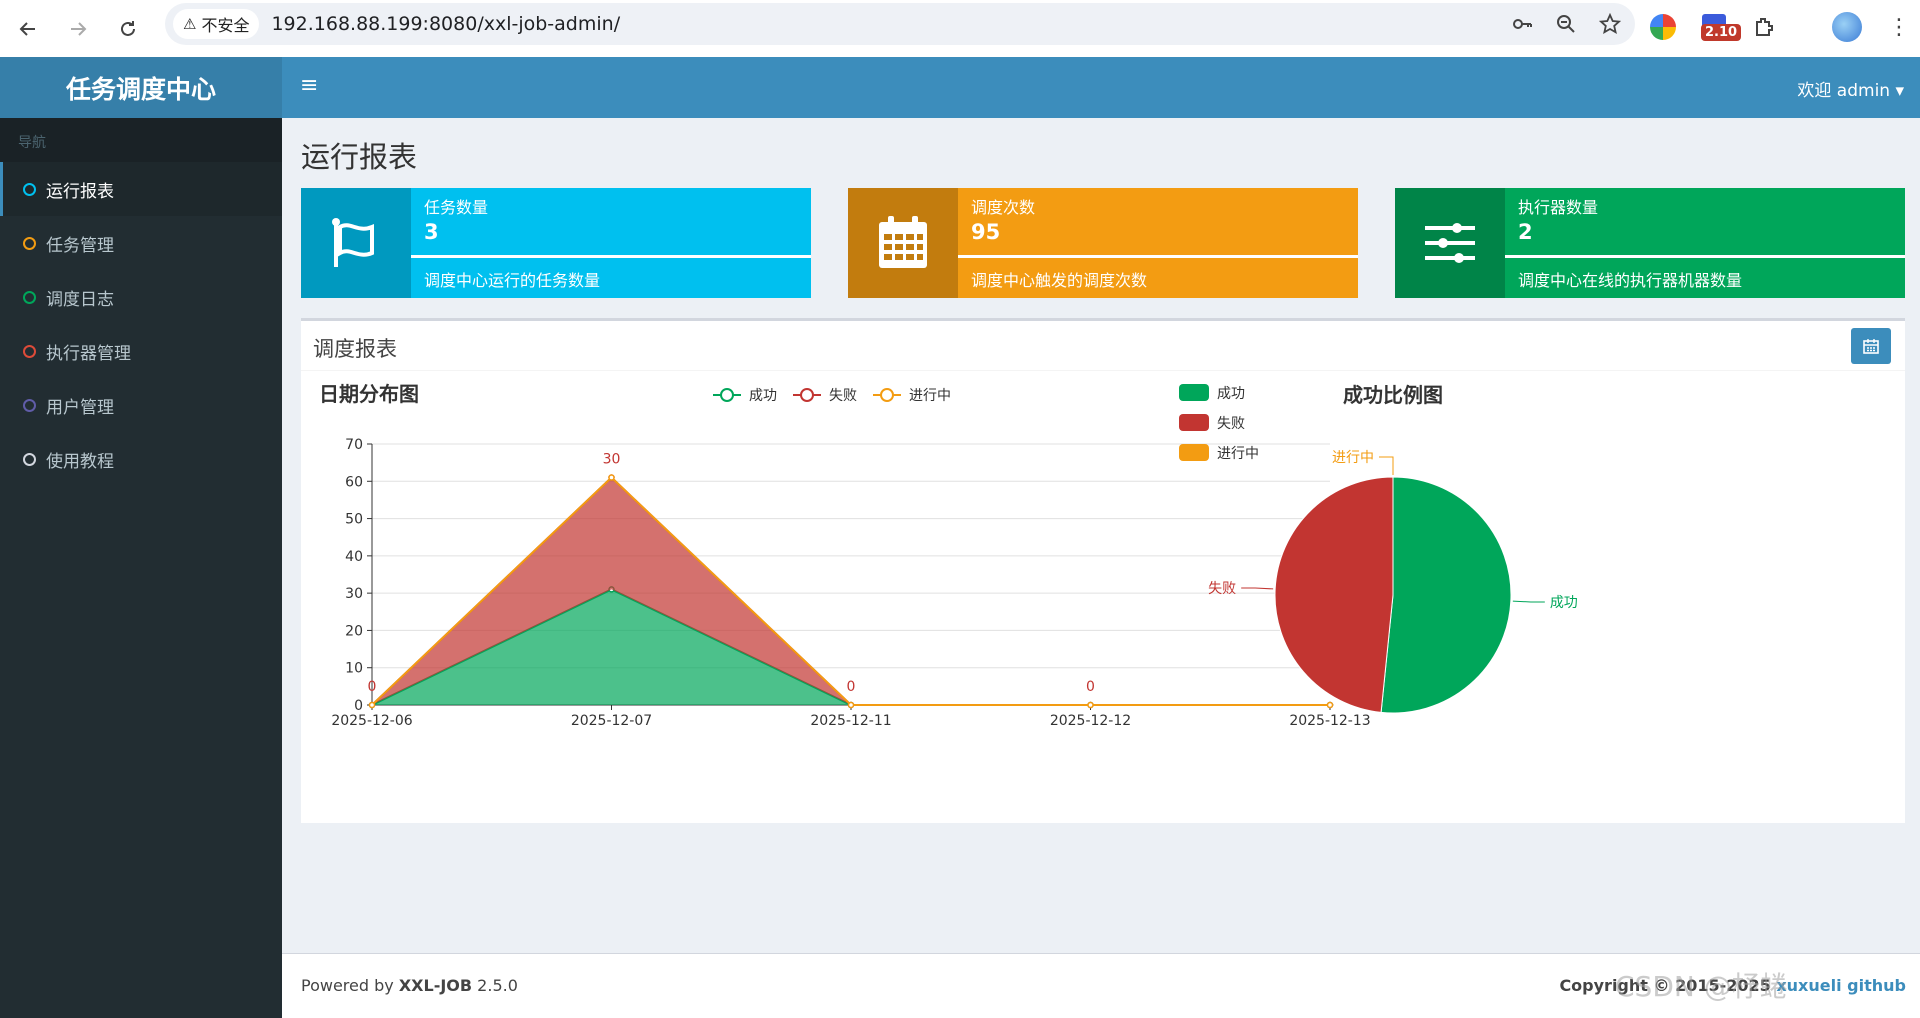  I want to click on back-button, so click(28, 29).